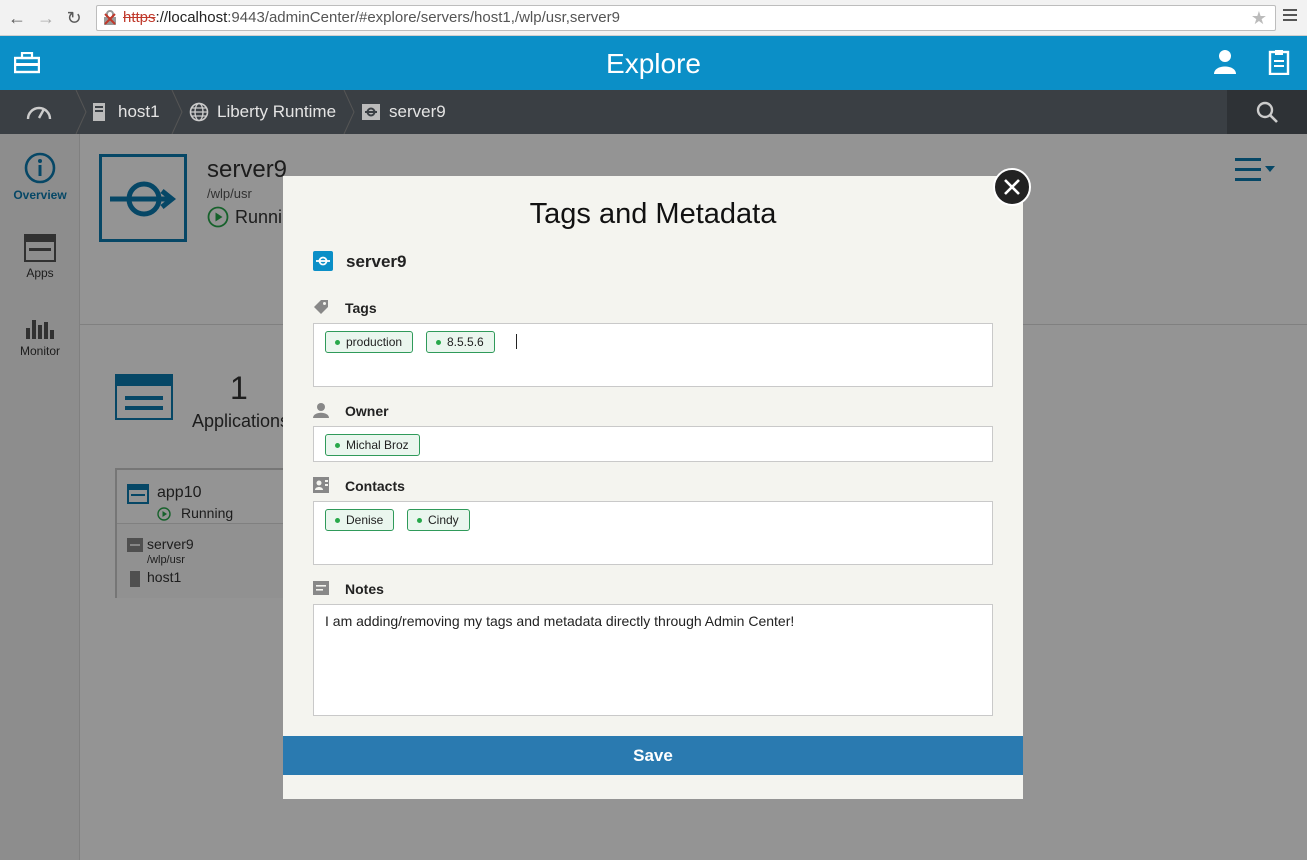 This screenshot has height=860, width=1307. What do you see at coordinates (367, 411) in the screenshot?
I see `owner-label: Owner` at bounding box center [367, 411].